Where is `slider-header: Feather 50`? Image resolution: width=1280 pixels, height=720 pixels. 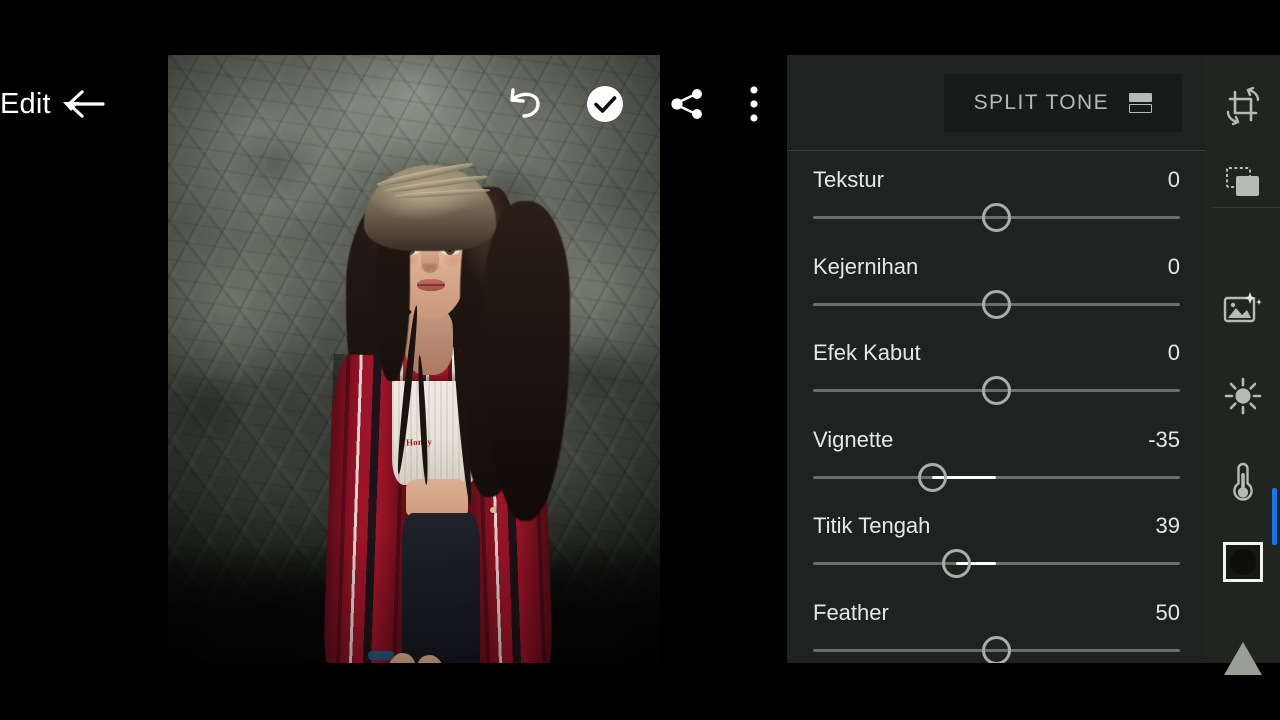
slider-header: Feather 50 is located at coordinates (996, 613).